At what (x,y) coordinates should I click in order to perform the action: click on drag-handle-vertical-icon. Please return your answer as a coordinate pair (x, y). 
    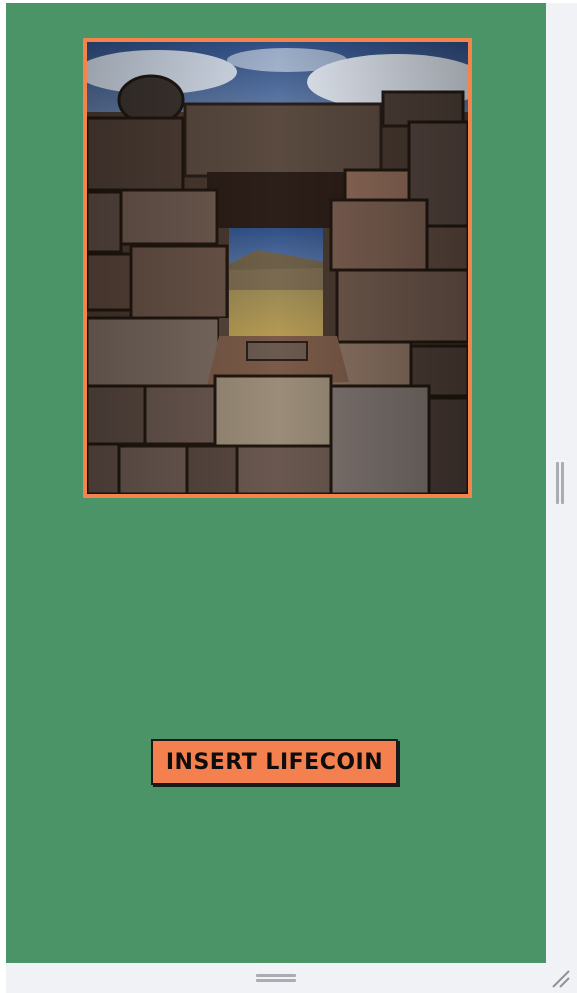
    Looking at the image, I should click on (560, 483).